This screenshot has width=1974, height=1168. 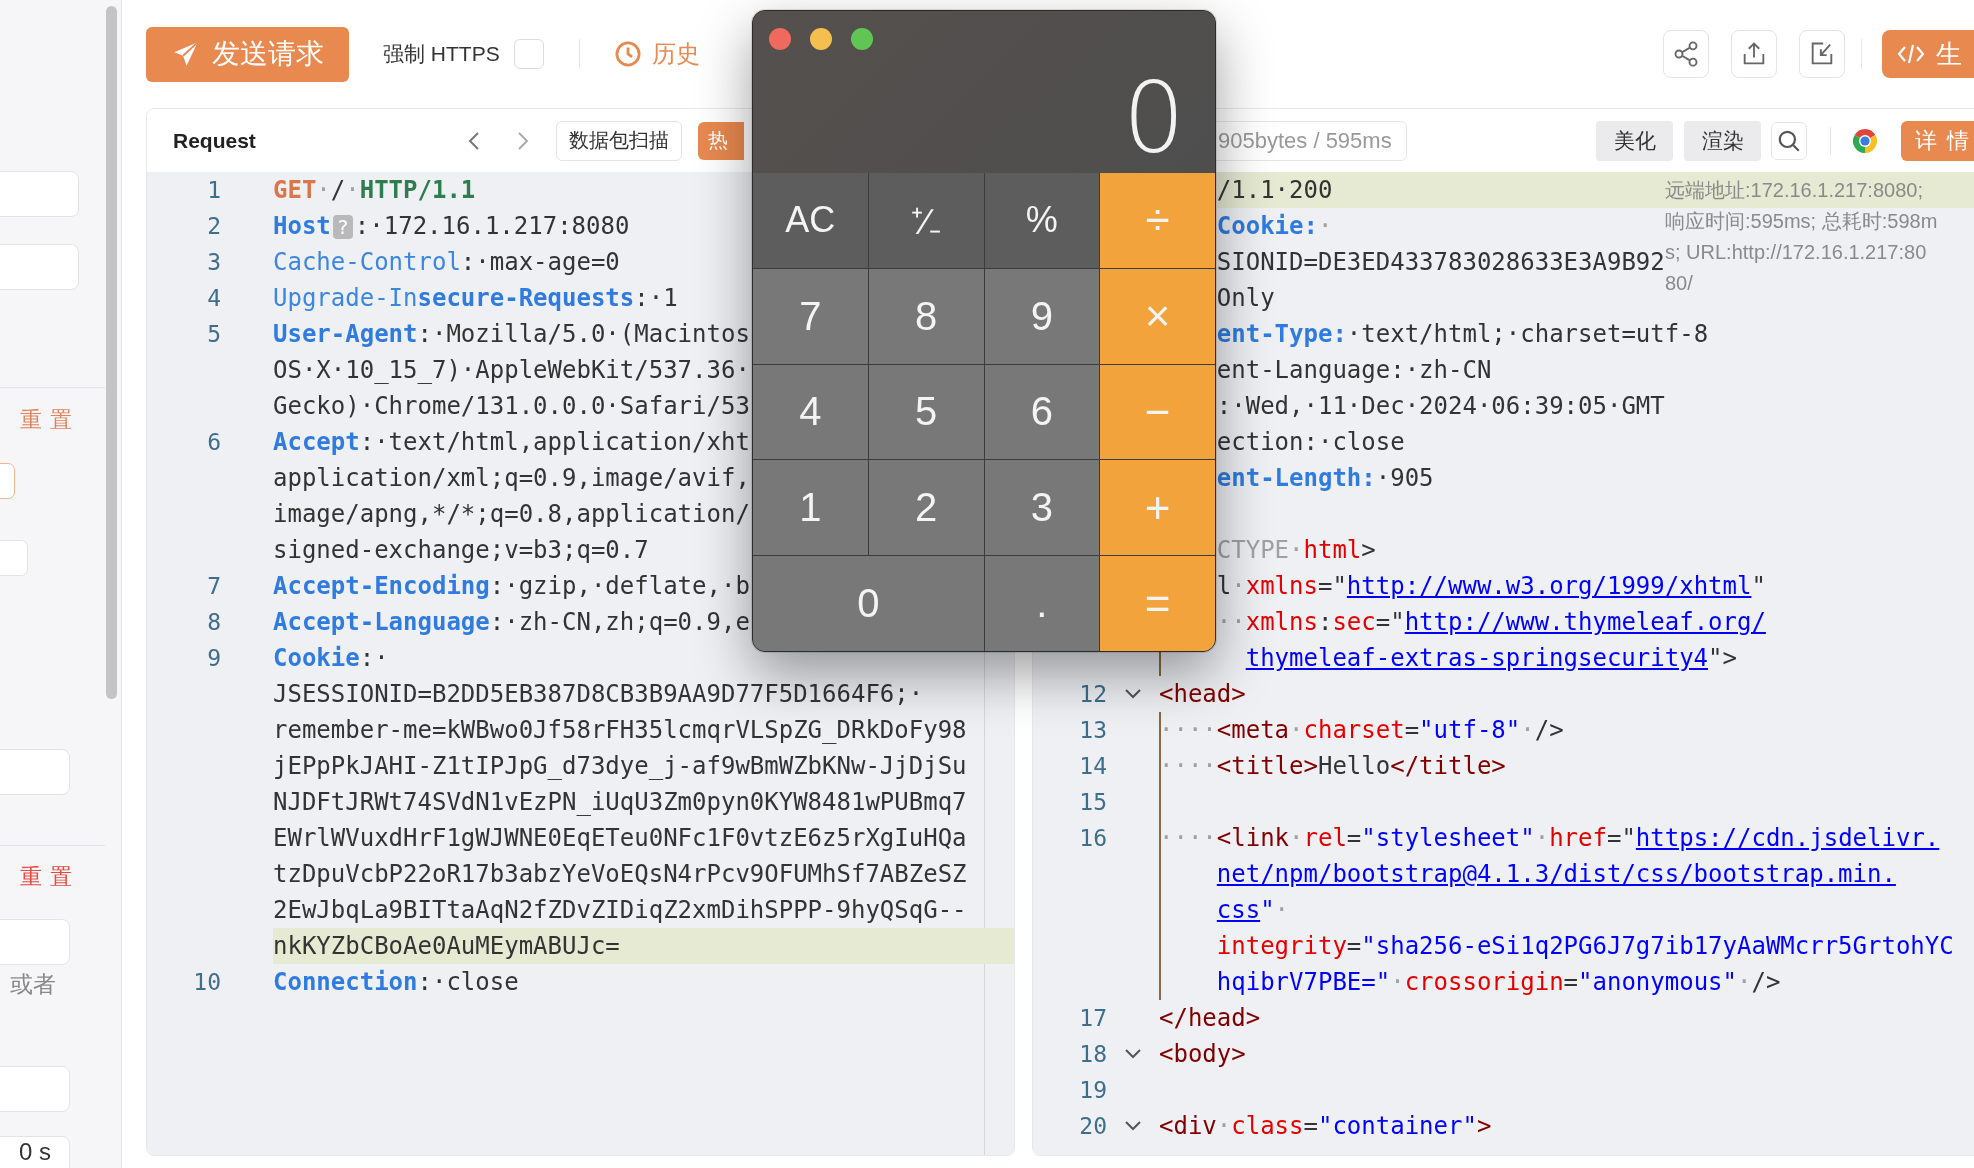 What do you see at coordinates (1556, 874) in the screenshot?
I see `code-line: net/npm/bootstrap@4.1.3/dist/css/bootstrap.min.` at bounding box center [1556, 874].